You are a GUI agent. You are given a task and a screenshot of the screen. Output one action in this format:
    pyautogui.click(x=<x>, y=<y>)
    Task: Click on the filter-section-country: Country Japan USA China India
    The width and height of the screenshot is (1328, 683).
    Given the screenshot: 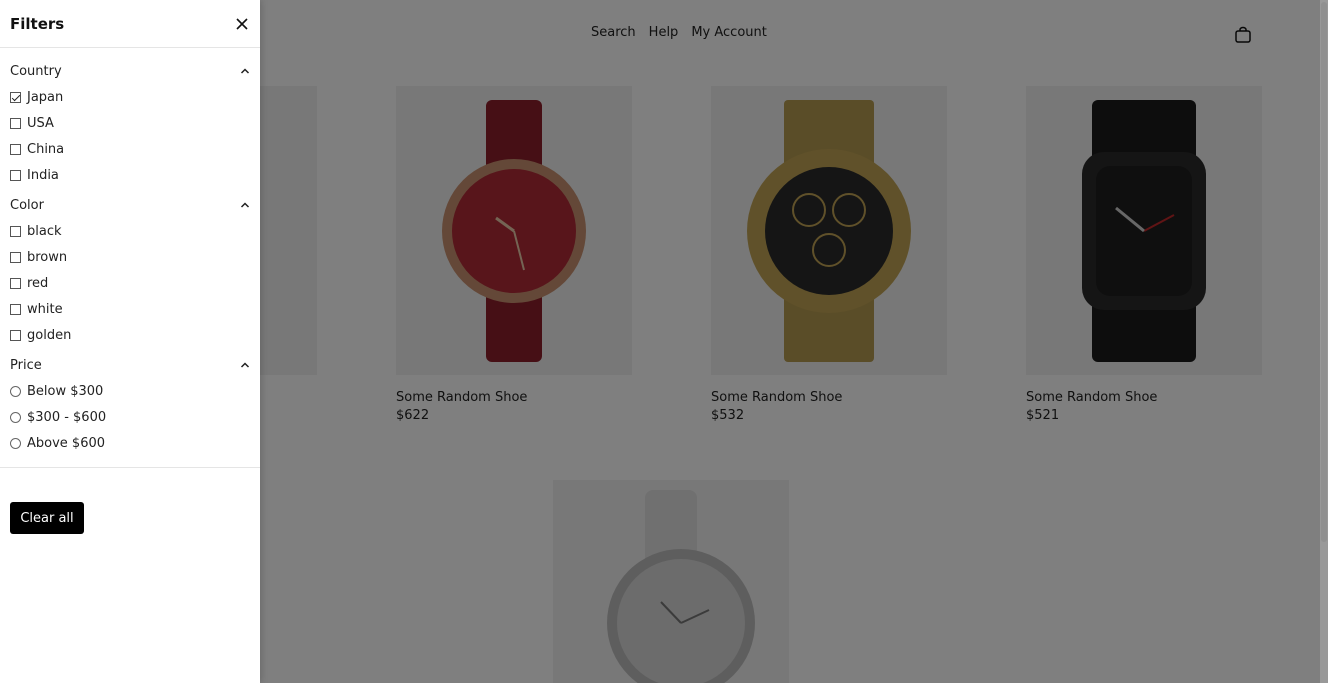 What is the action you would take?
    pyautogui.click(x=130, y=118)
    